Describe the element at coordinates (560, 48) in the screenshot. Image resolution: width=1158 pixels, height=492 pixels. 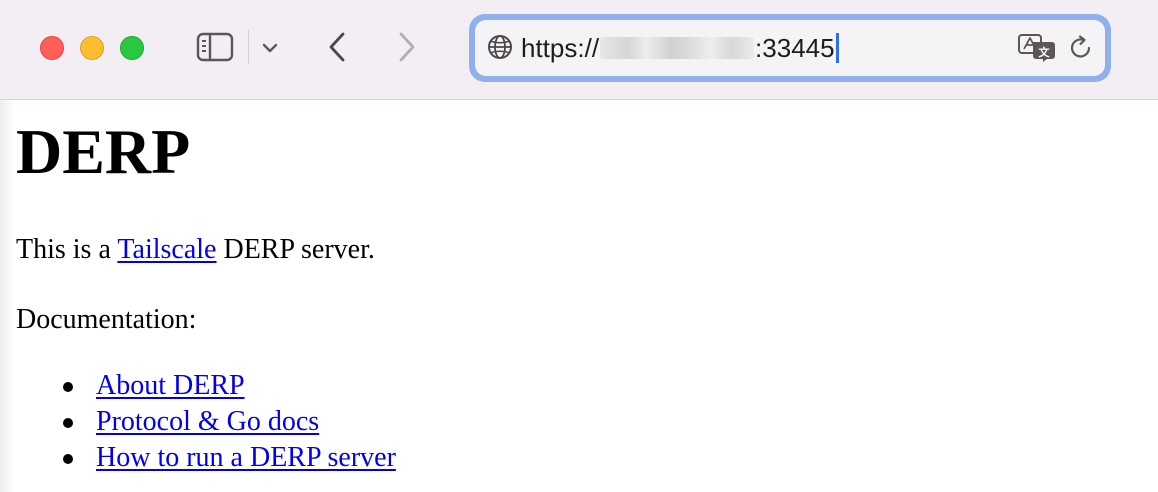
I see `url-prefix: https://` at that location.